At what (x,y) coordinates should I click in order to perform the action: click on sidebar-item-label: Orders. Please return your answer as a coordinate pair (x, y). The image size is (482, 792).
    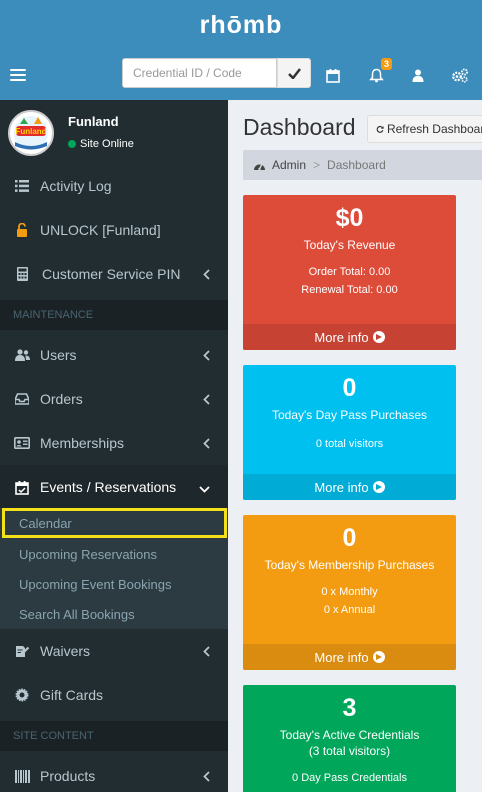
    Looking at the image, I should click on (61, 399).